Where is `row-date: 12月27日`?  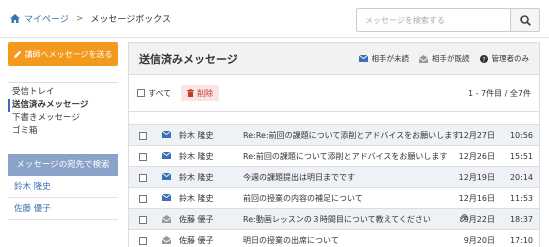 row-date: 12月27日 is located at coordinates (476, 135).